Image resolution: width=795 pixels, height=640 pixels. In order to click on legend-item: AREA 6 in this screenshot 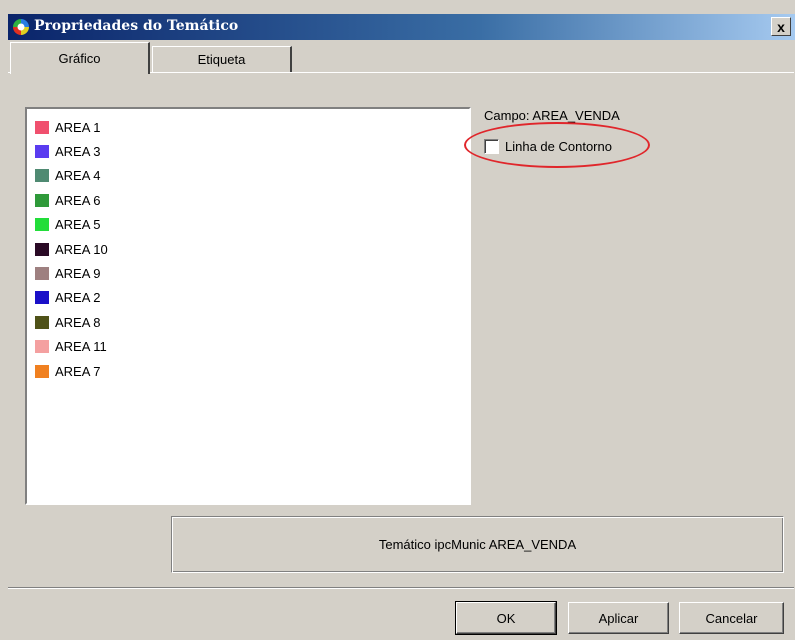, I will do `click(252, 200)`.